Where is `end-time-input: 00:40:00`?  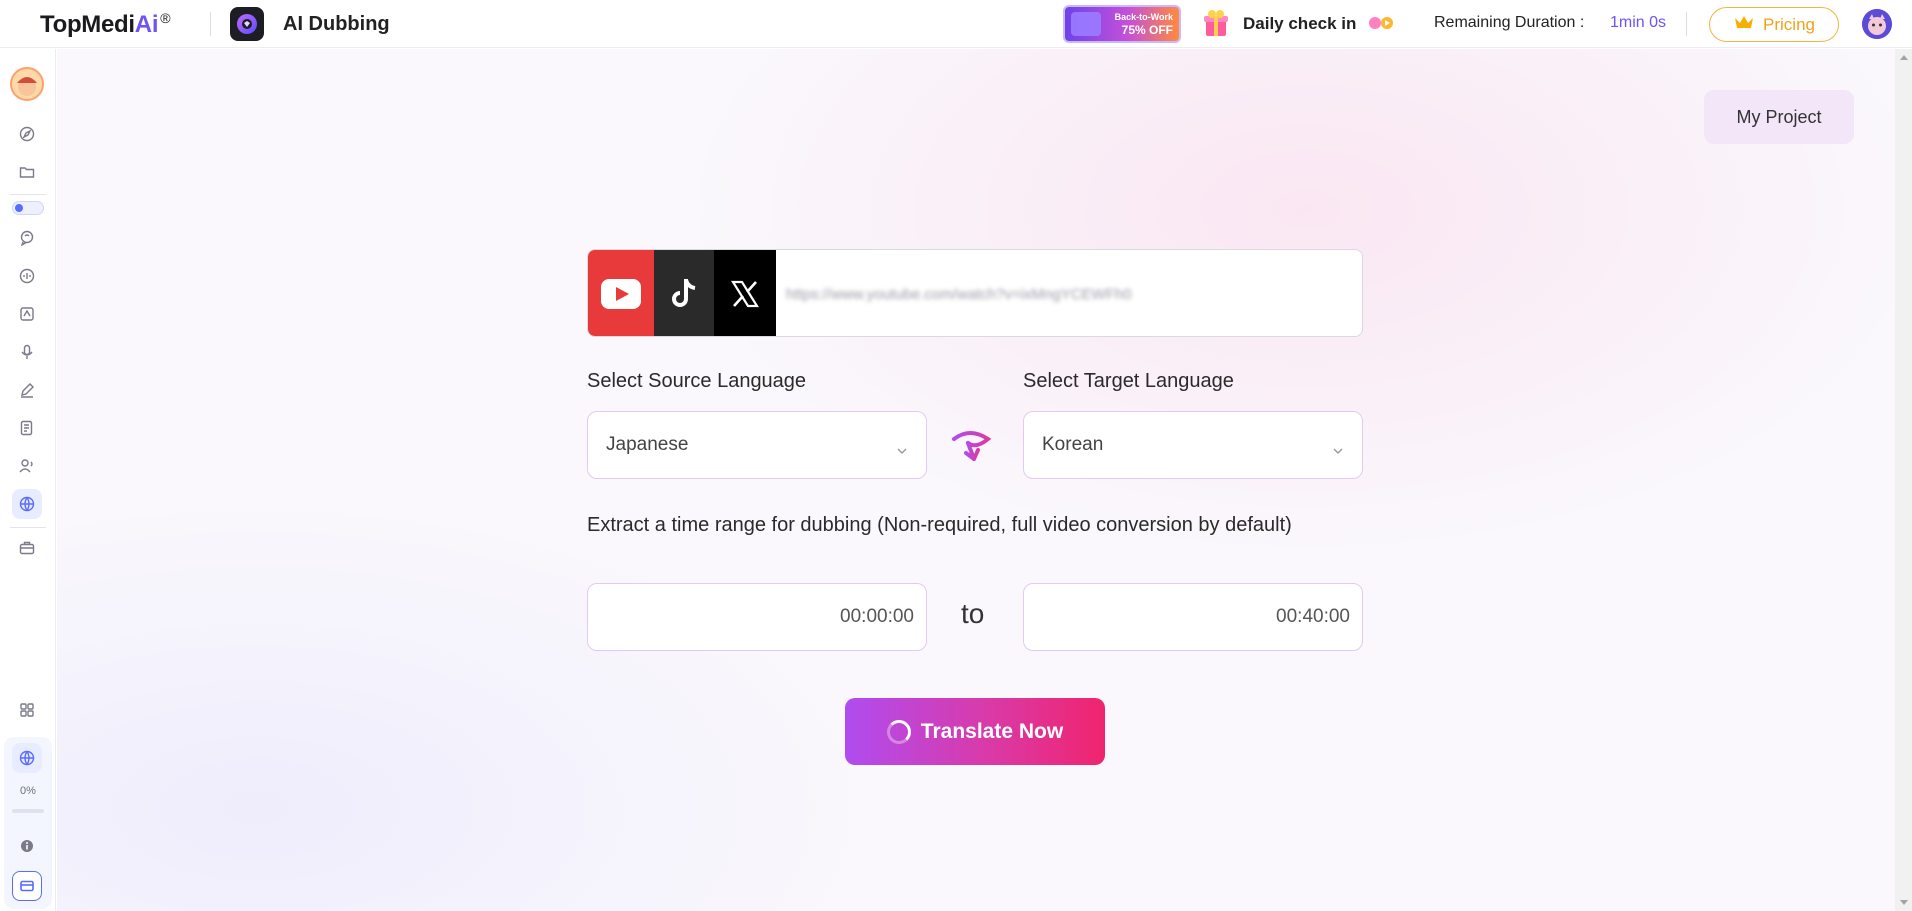
end-time-input: 00:40:00 is located at coordinates (1193, 617).